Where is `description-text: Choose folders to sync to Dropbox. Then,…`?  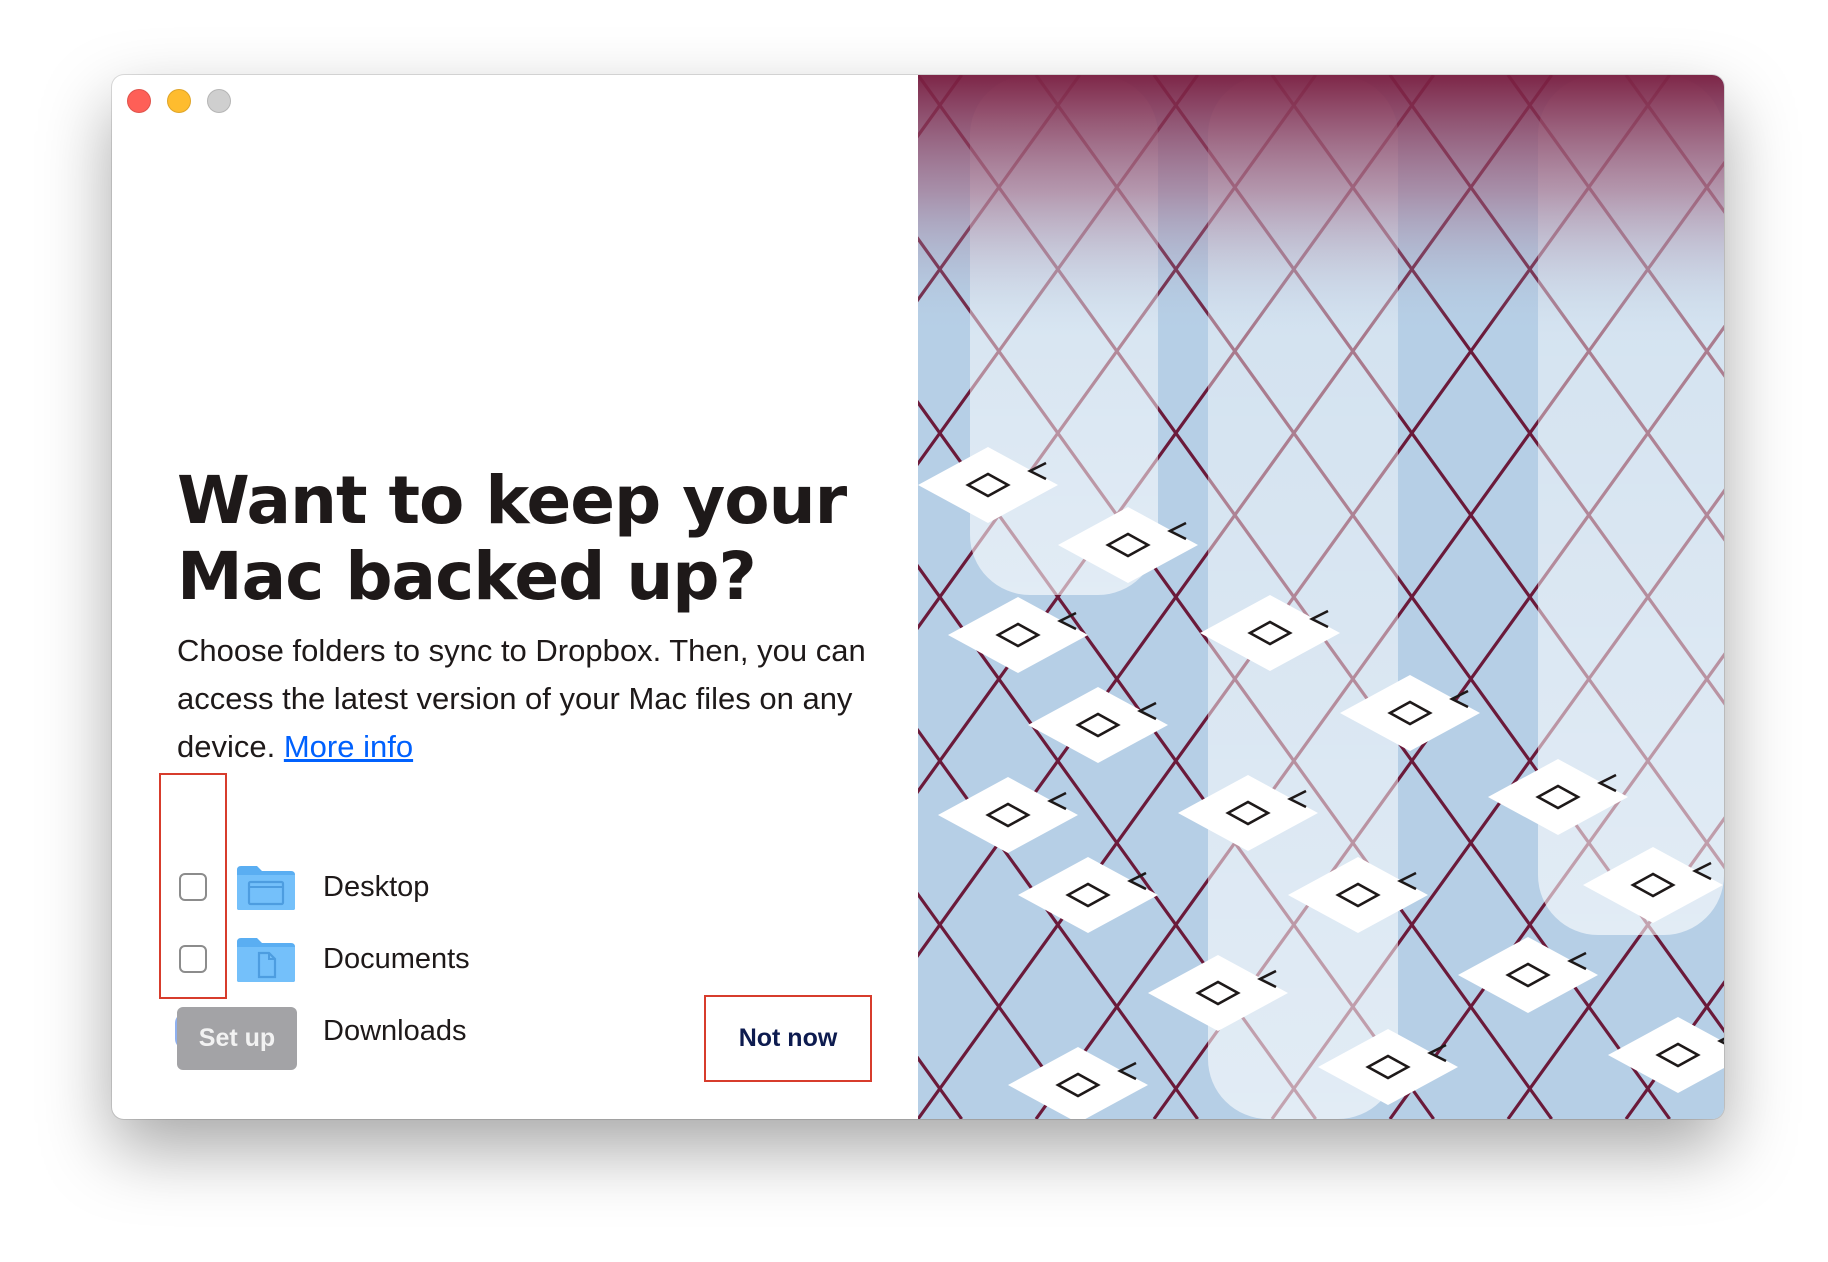 description-text: Choose folders to sync to Dropbox. Then,… is located at coordinates (527, 699).